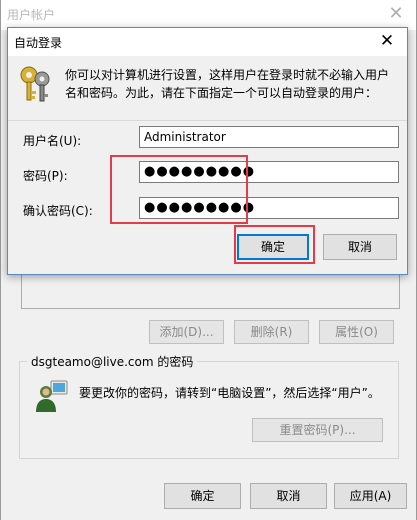  I want to click on username-field: Administrator, so click(269, 137).